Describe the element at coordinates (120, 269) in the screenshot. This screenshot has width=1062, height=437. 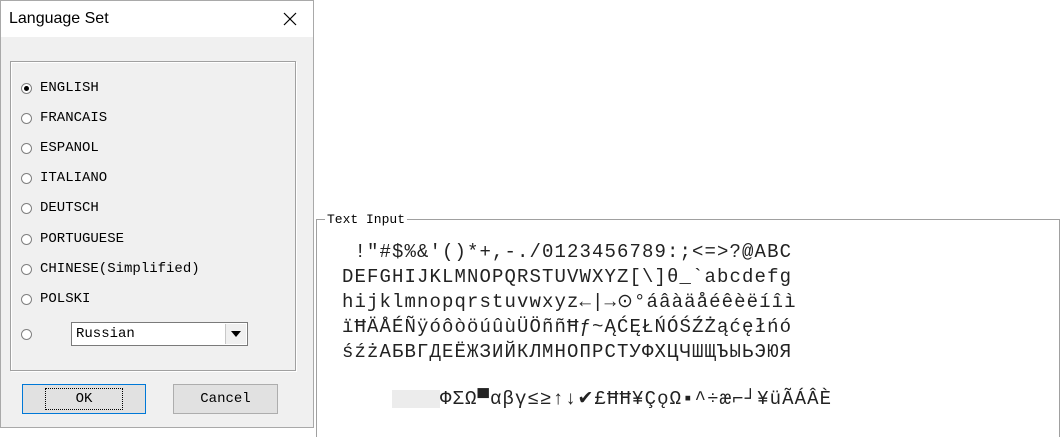
I see `radio-label: CHINESE(Simplified)` at that location.